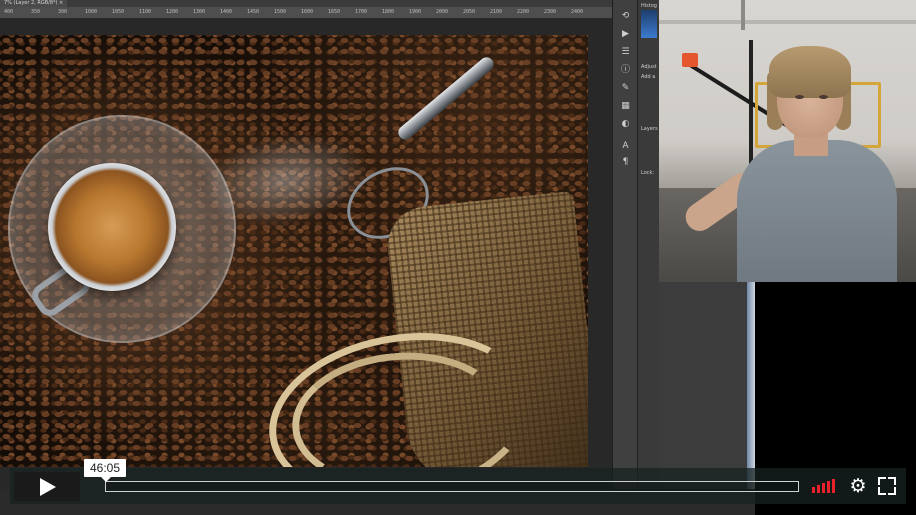 The image size is (916, 515). I want to click on lock-label: Lock:, so click(648, 173).